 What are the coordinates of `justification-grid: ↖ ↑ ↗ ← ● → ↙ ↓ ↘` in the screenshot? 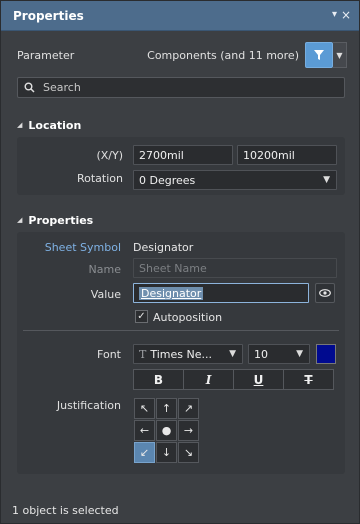 It's located at (166, 430).